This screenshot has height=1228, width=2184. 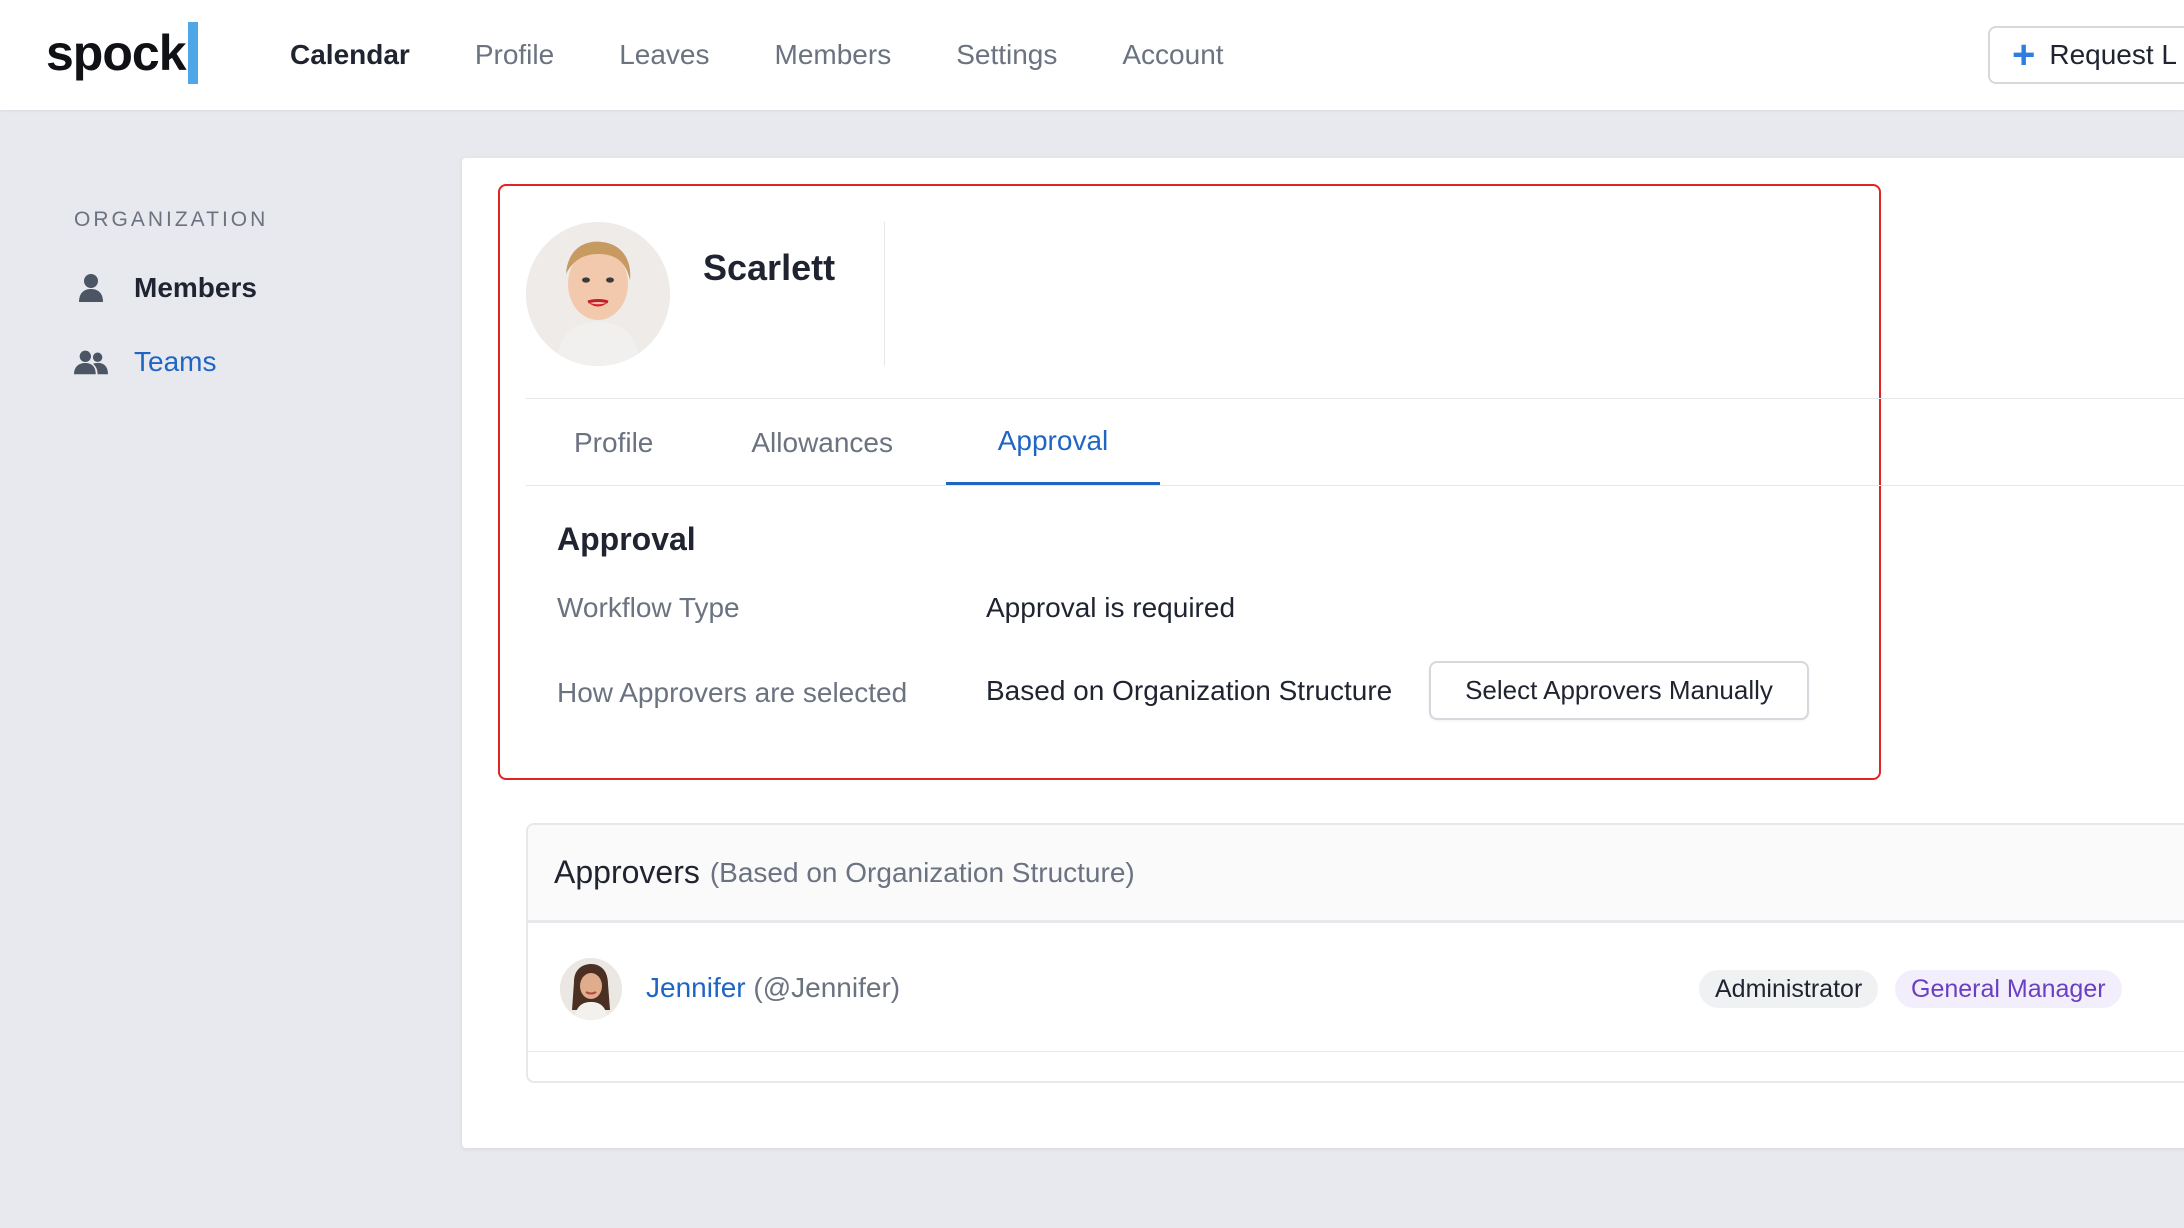 I want to click on logo-cursor-bar, so click(x=192, y=53).